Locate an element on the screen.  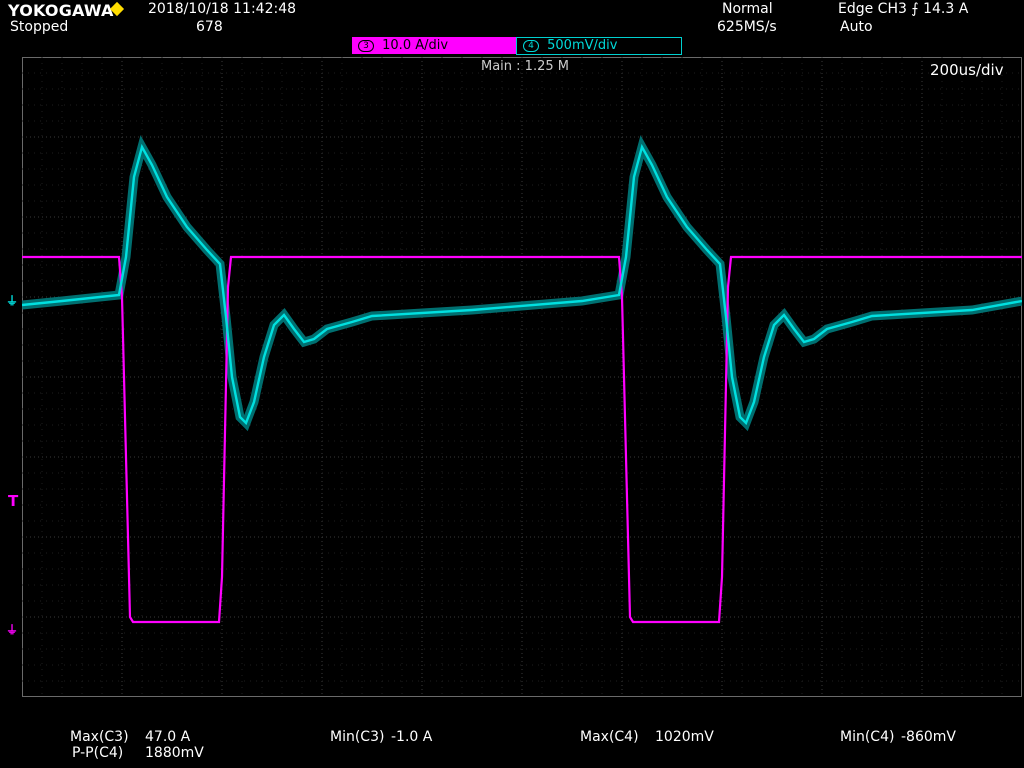
channel-3-scale-label: 10.0 A/div is located at coordinates (415, 45).